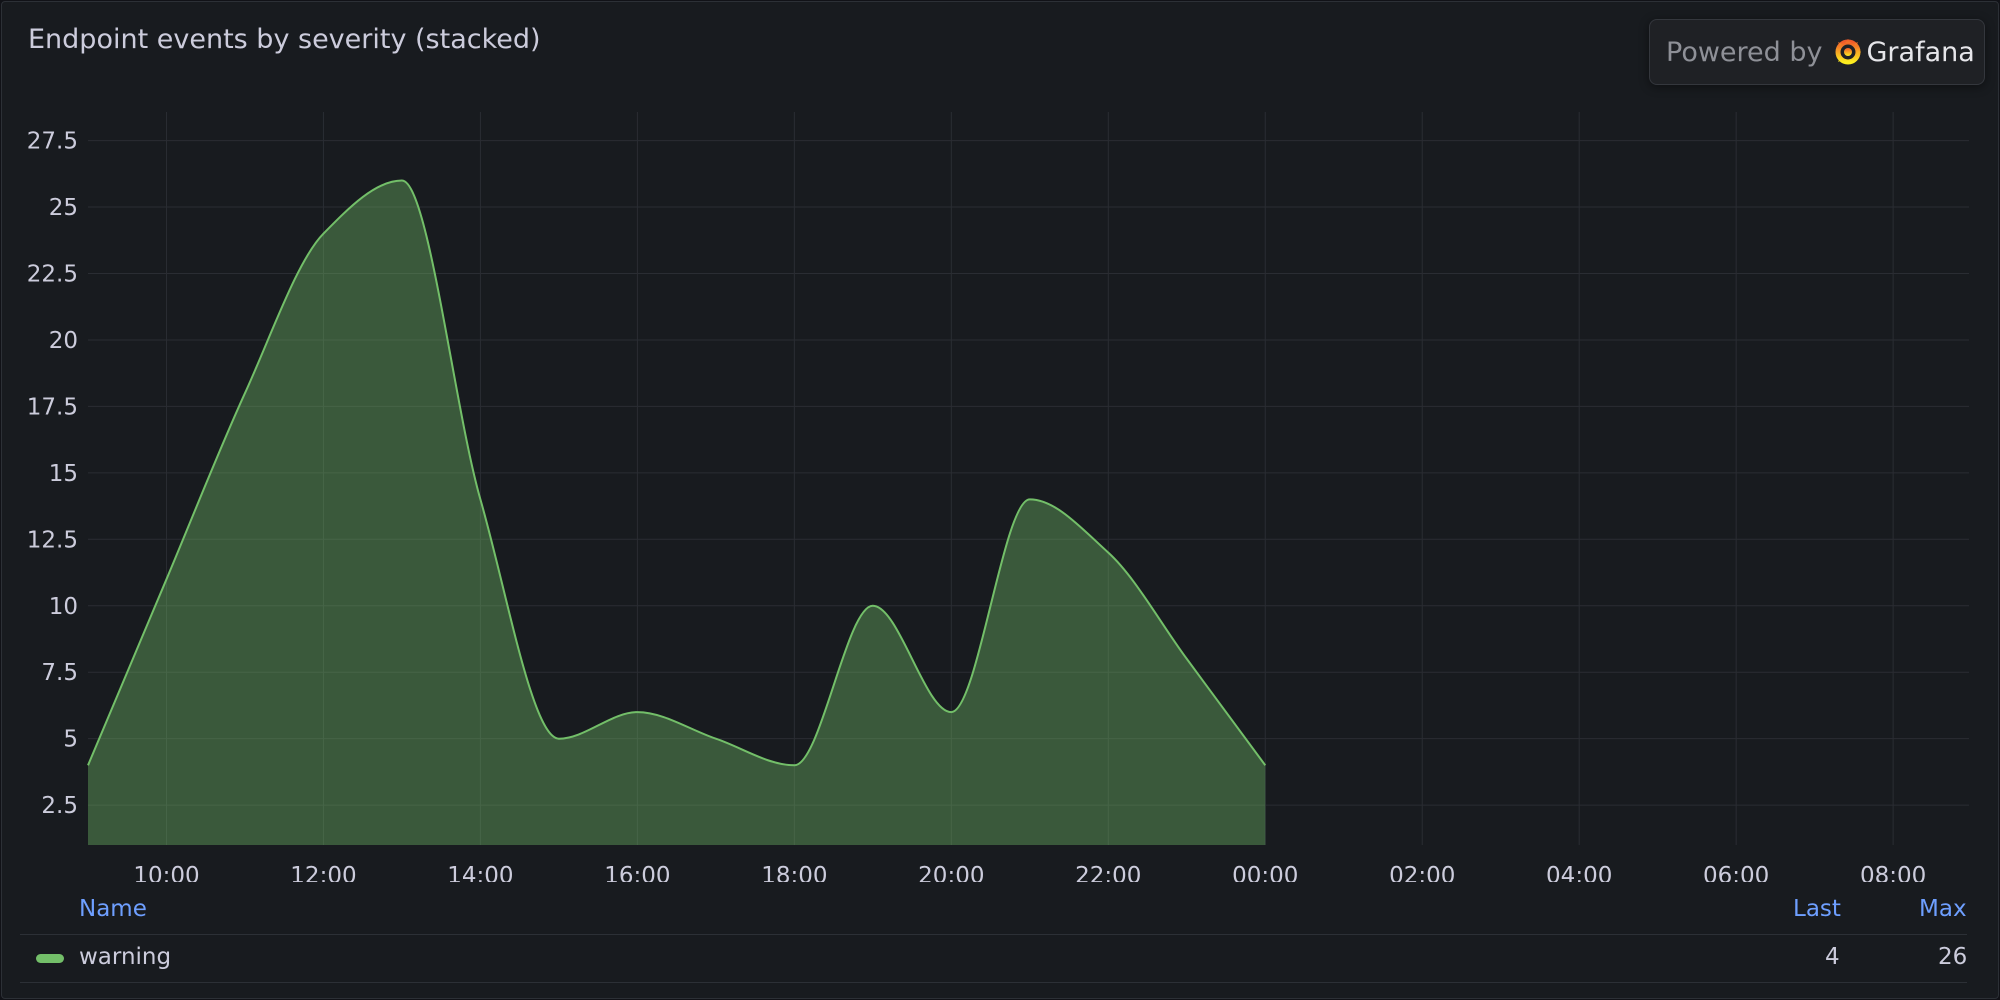 The height and width of the screenshot is (1000, 2000). What do you see at coordinates (63, 474) in the screenshot?
I see `y-tick-label: 15` at bounding box center [63, 474].